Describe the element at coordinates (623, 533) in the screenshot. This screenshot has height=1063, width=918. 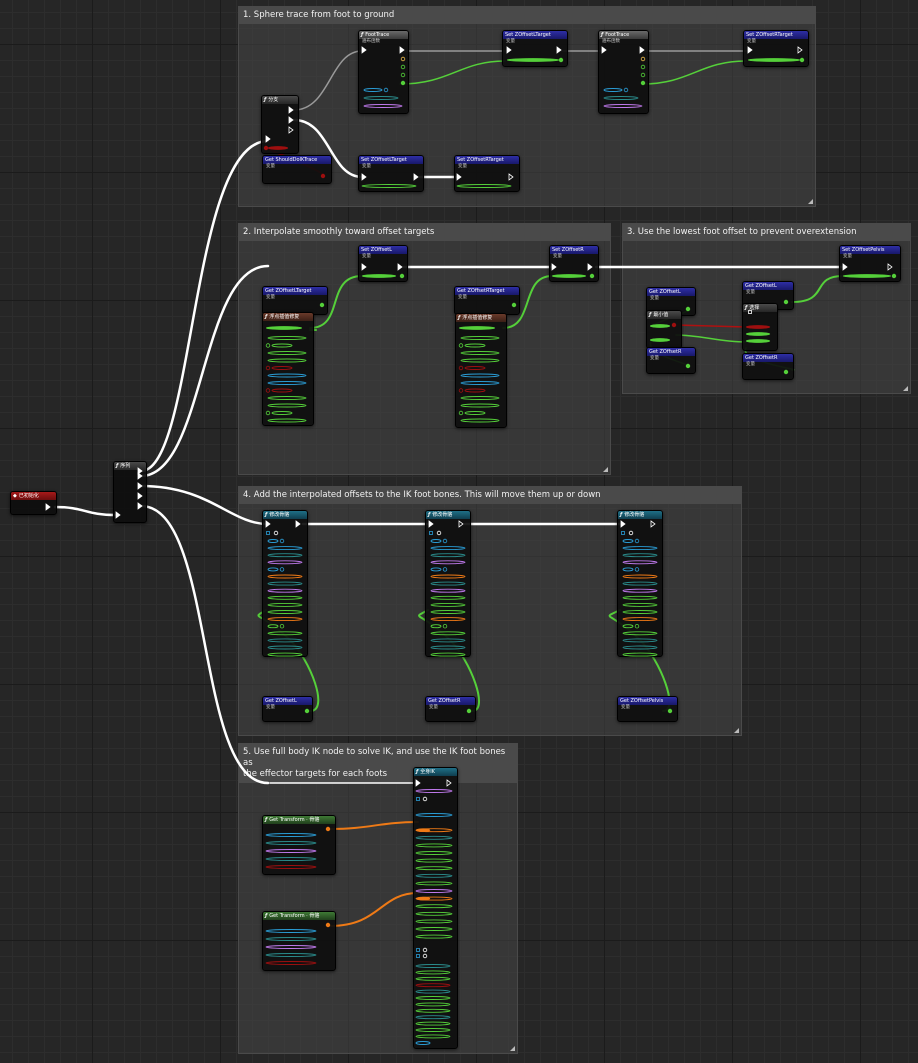
I see `checkbox-pin` at that location.